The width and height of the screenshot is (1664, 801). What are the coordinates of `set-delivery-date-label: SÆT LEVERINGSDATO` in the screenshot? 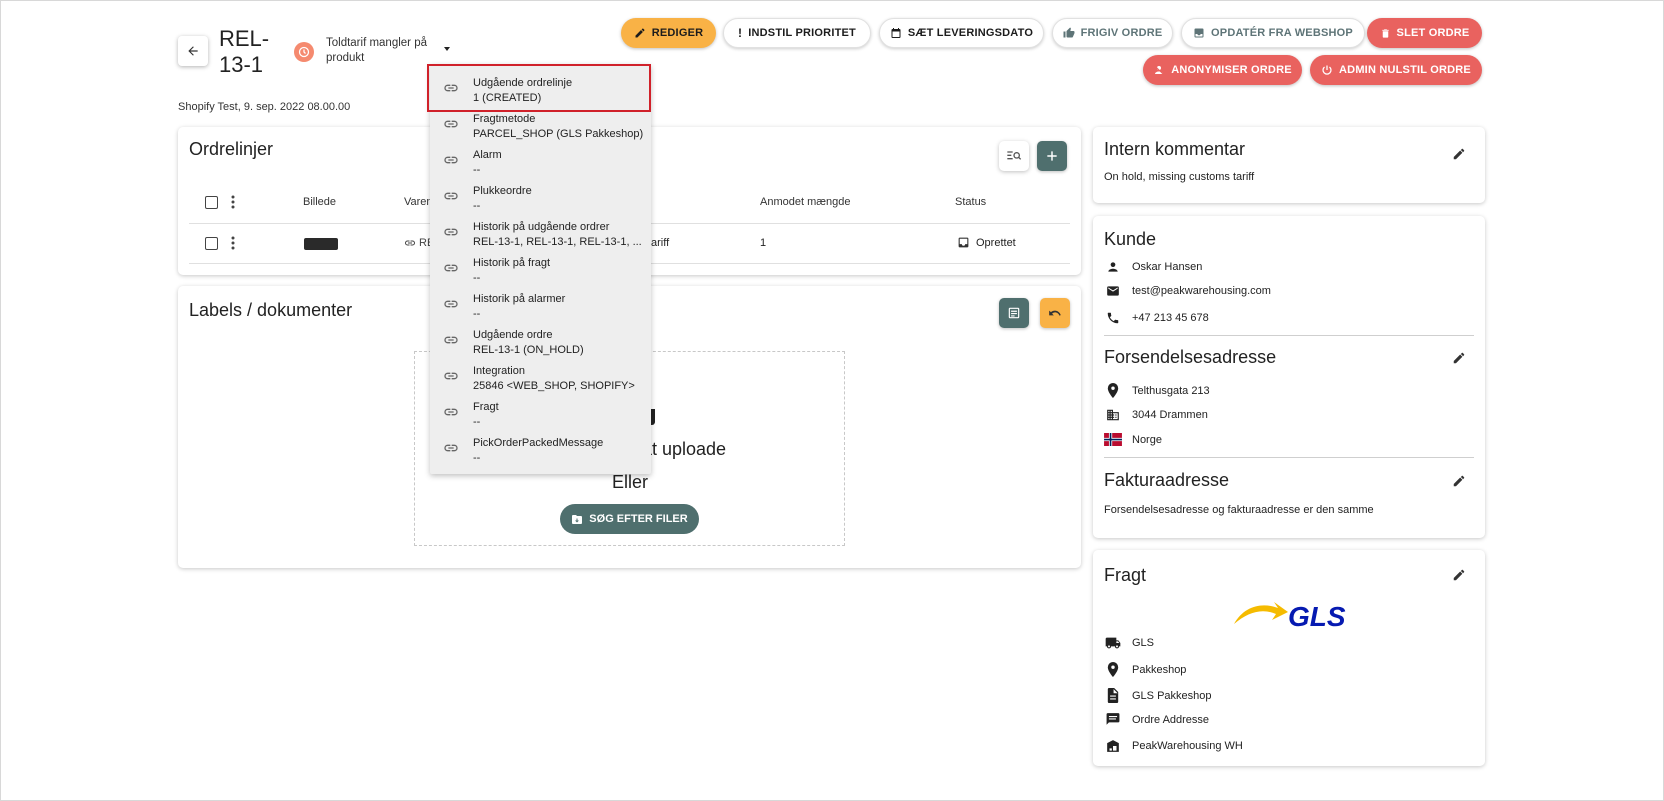 It's located at (970, 33).